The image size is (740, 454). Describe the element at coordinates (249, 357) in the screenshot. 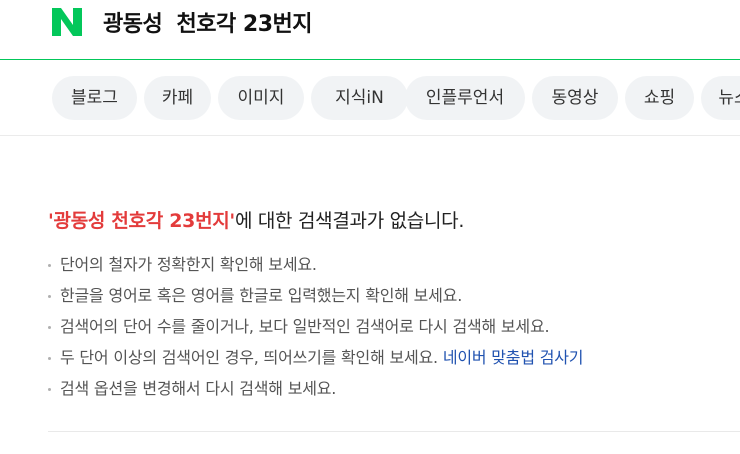

I see `tip-text: 두 단어 이상의 검색어인 경우, 띄어쓰기를 확인해 보세요.` at that location.